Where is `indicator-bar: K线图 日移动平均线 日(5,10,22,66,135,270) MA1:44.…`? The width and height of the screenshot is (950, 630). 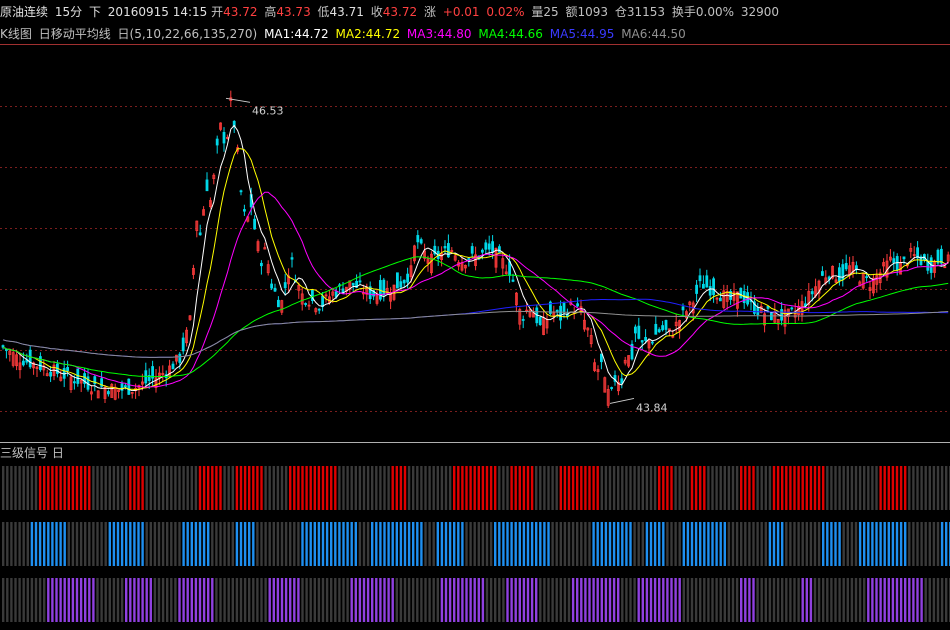
indicator-bar: K线图 日移动平均线 日(5,10,22,66,135,270) MA1:44.… is located at coordinates (475, 34).